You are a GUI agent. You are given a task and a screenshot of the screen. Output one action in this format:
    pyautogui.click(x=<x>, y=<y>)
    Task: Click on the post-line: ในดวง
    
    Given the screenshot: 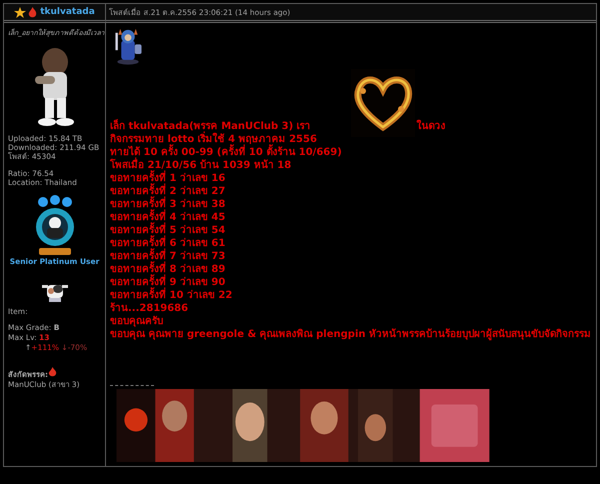 What is the action you would take?
    pyautogui.click(x=431, y=126)
    